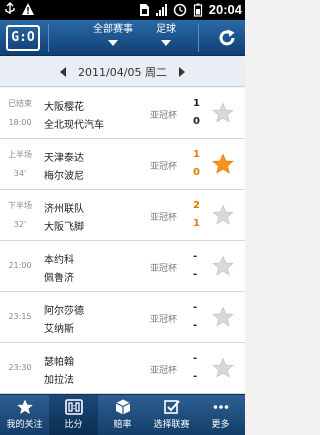 The image size is (320, 435). I want to click on match-time: 23:30, so click(20, 367).